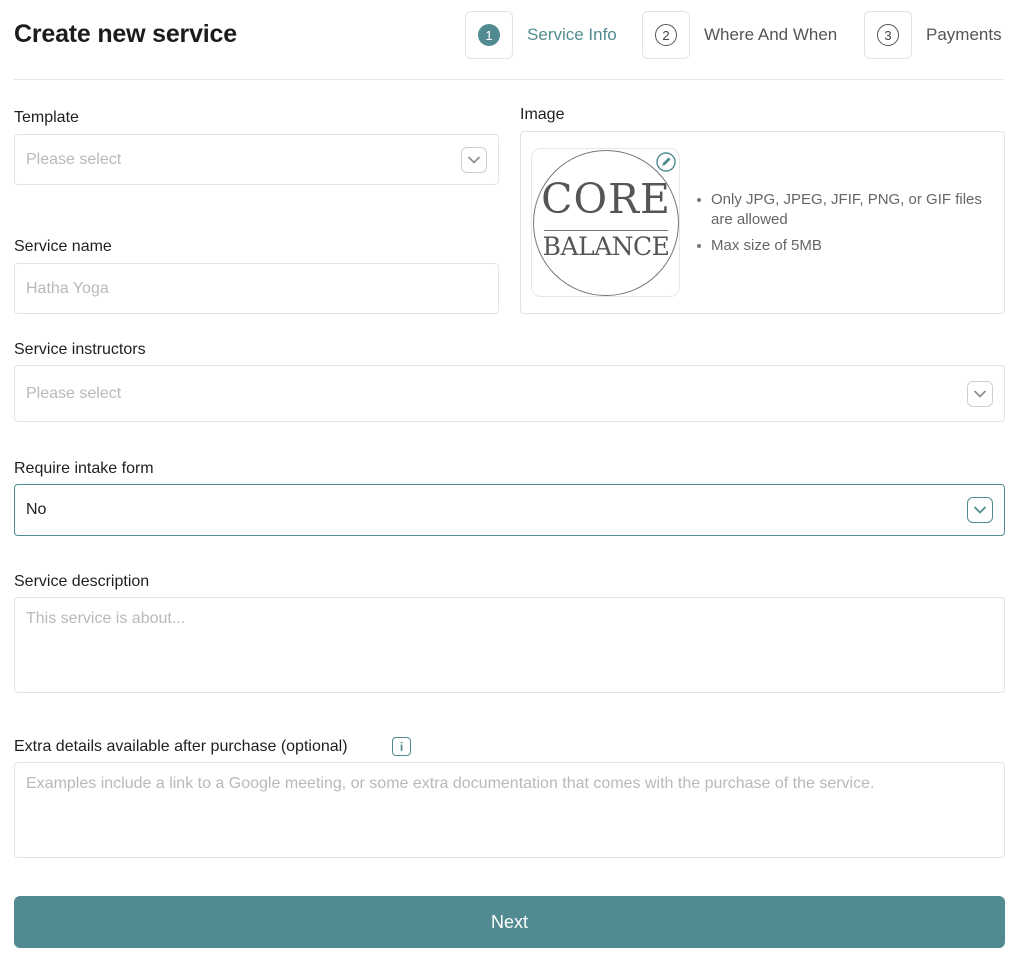  I want to click on step-number: 2, so click(666, 35).